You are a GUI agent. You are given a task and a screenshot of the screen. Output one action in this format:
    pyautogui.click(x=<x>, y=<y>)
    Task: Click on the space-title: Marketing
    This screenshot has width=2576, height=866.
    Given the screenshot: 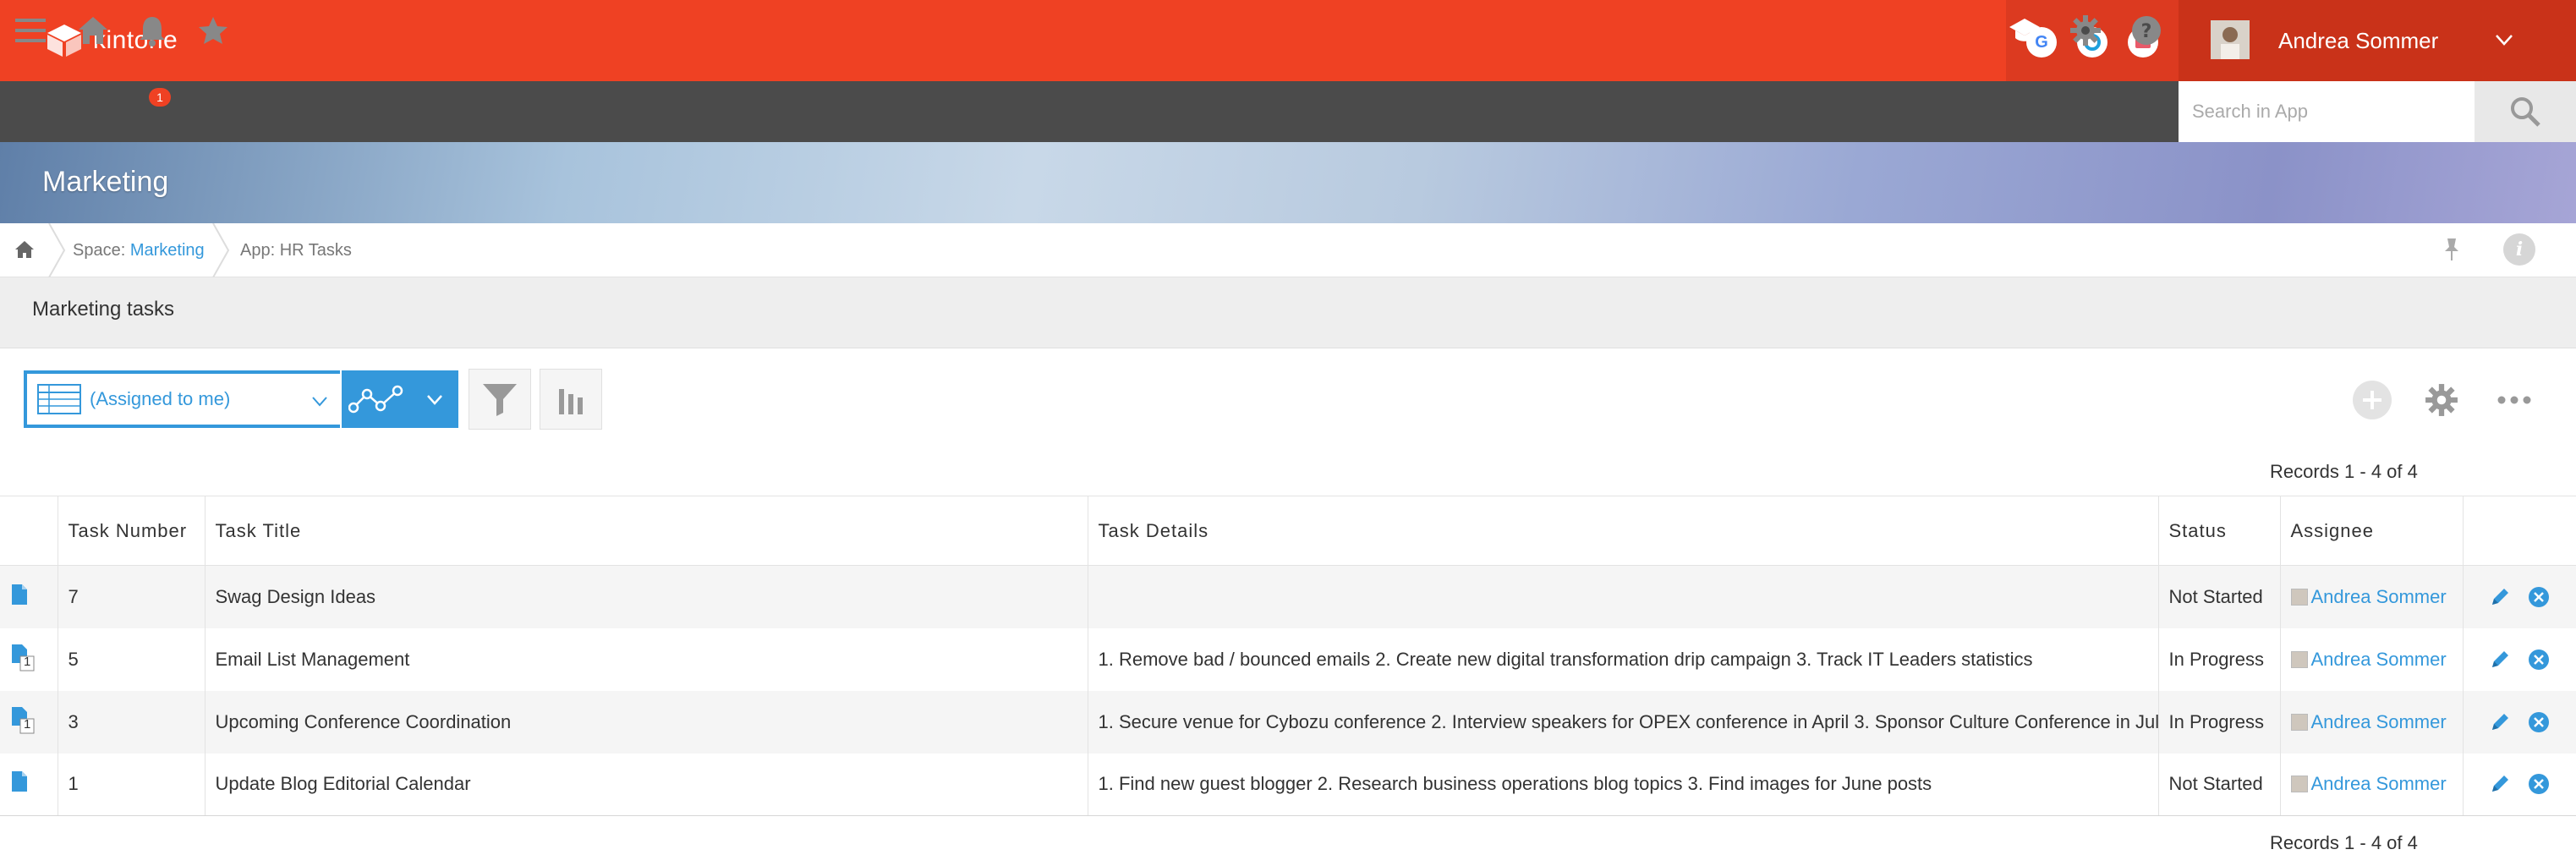 What is the action you would take?
    pyautogui.click(x=105, y=182)
    